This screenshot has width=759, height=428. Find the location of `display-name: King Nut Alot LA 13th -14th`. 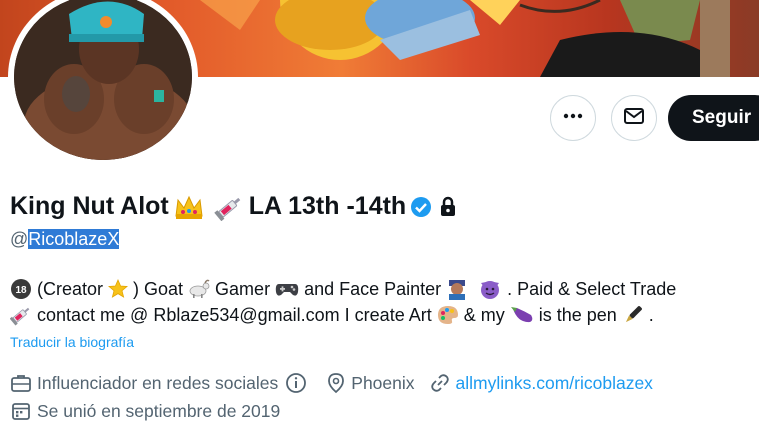

display-name: King Nut Alot LA 13th -14th is located at coordinates (236, 206).